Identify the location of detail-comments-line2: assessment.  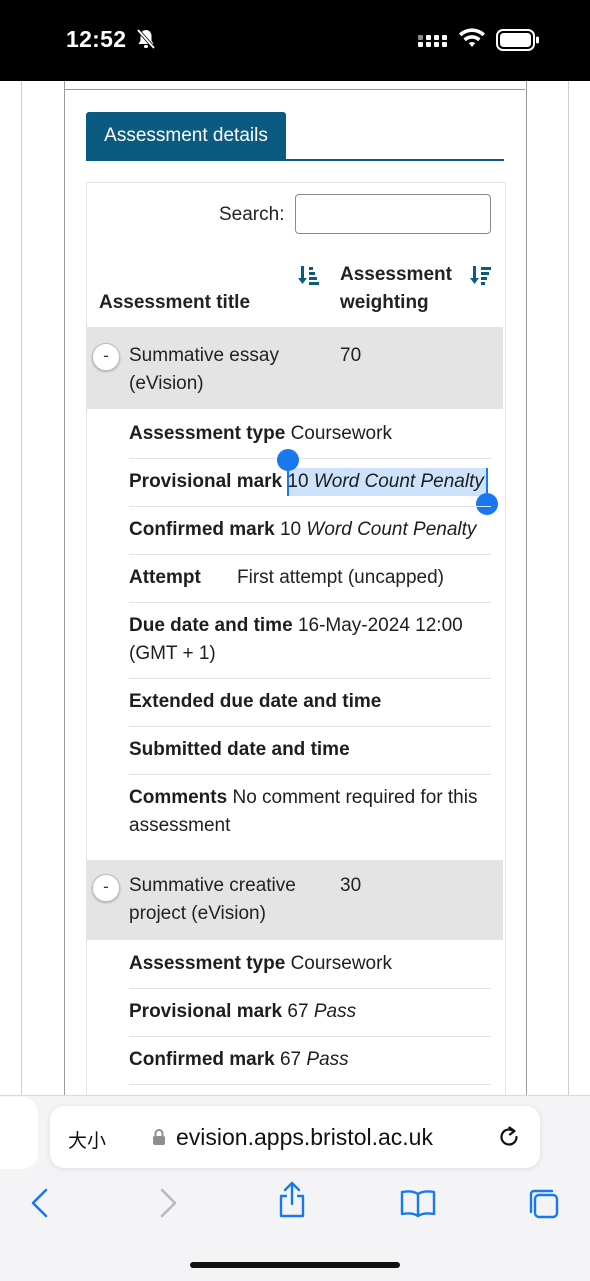
(180, 825).